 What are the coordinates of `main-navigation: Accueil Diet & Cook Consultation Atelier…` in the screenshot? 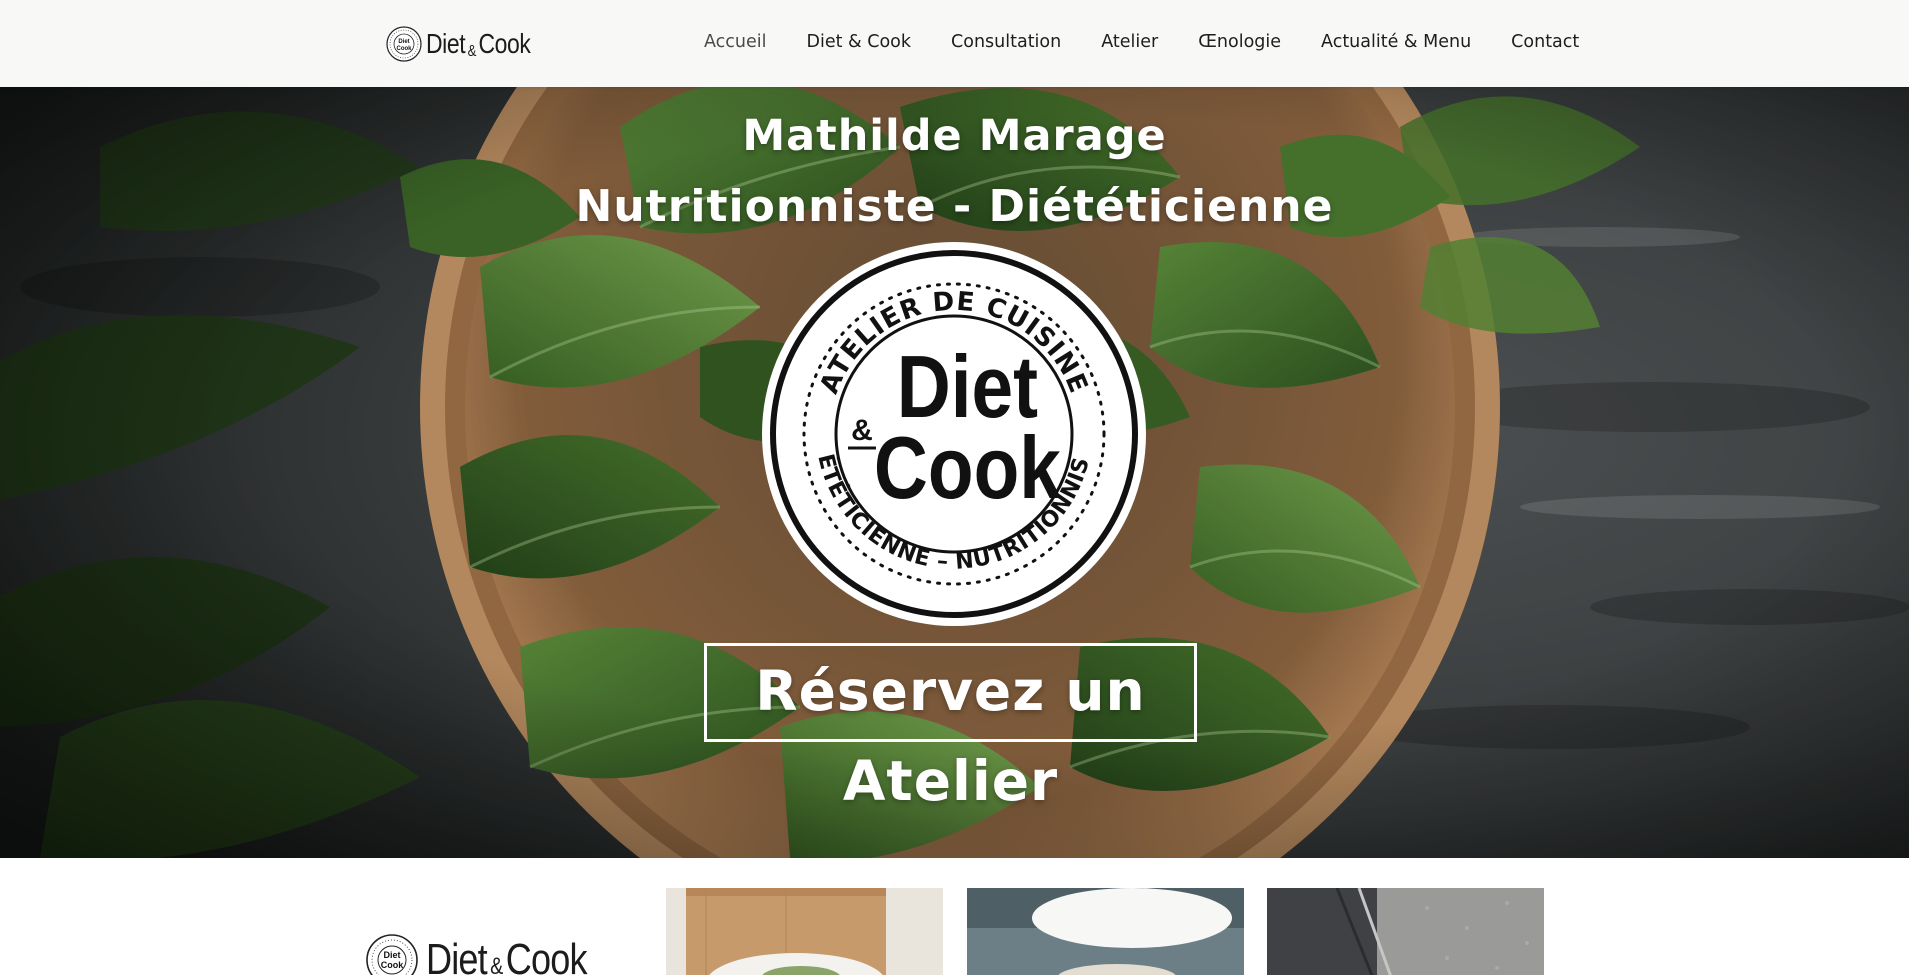 It's located at (1306, 42).